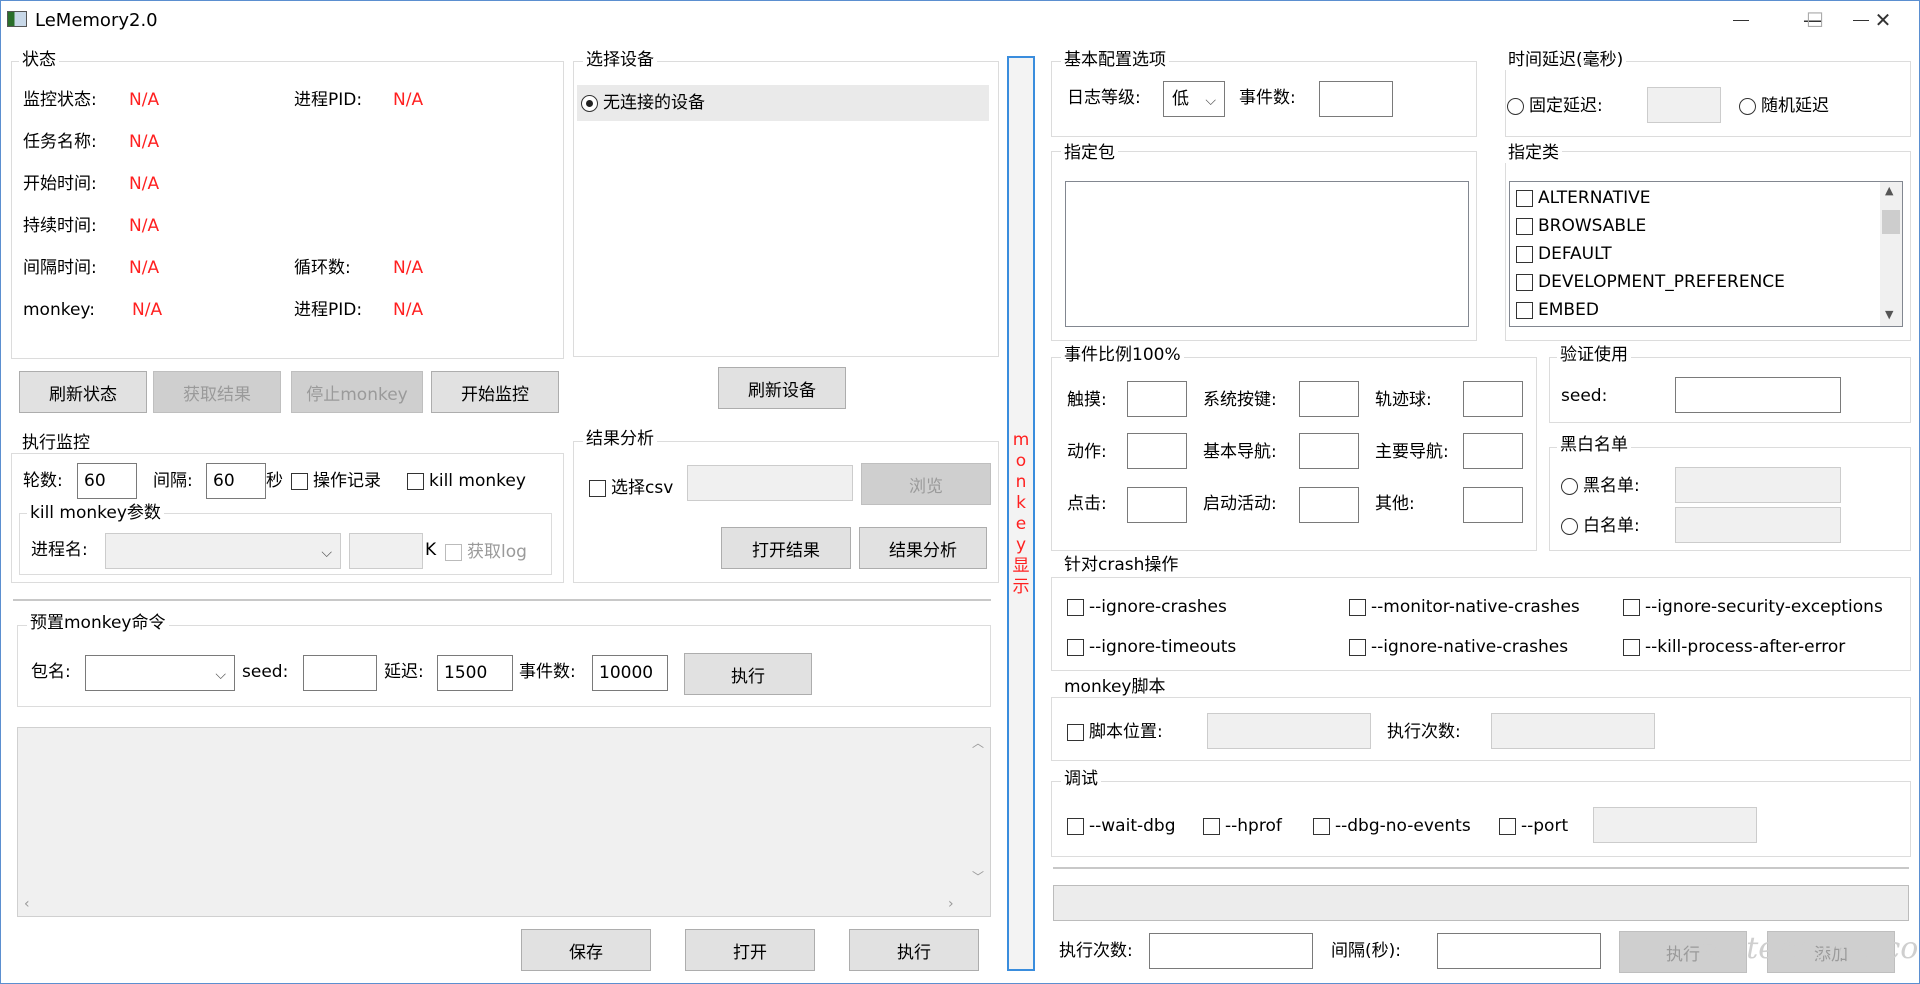  What do you see at coordinates (1267, 254) in the screenshot?
I see `package-list` at bounding box center [1267, 254].